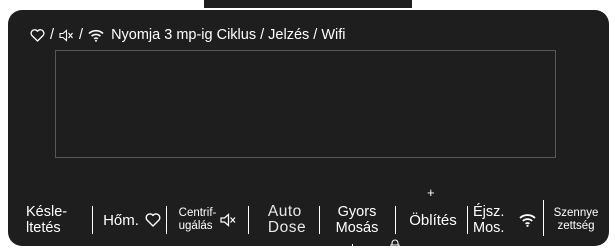 The image size is (615, 252). I want to click on child-lock-indicator, so click(395, 242).